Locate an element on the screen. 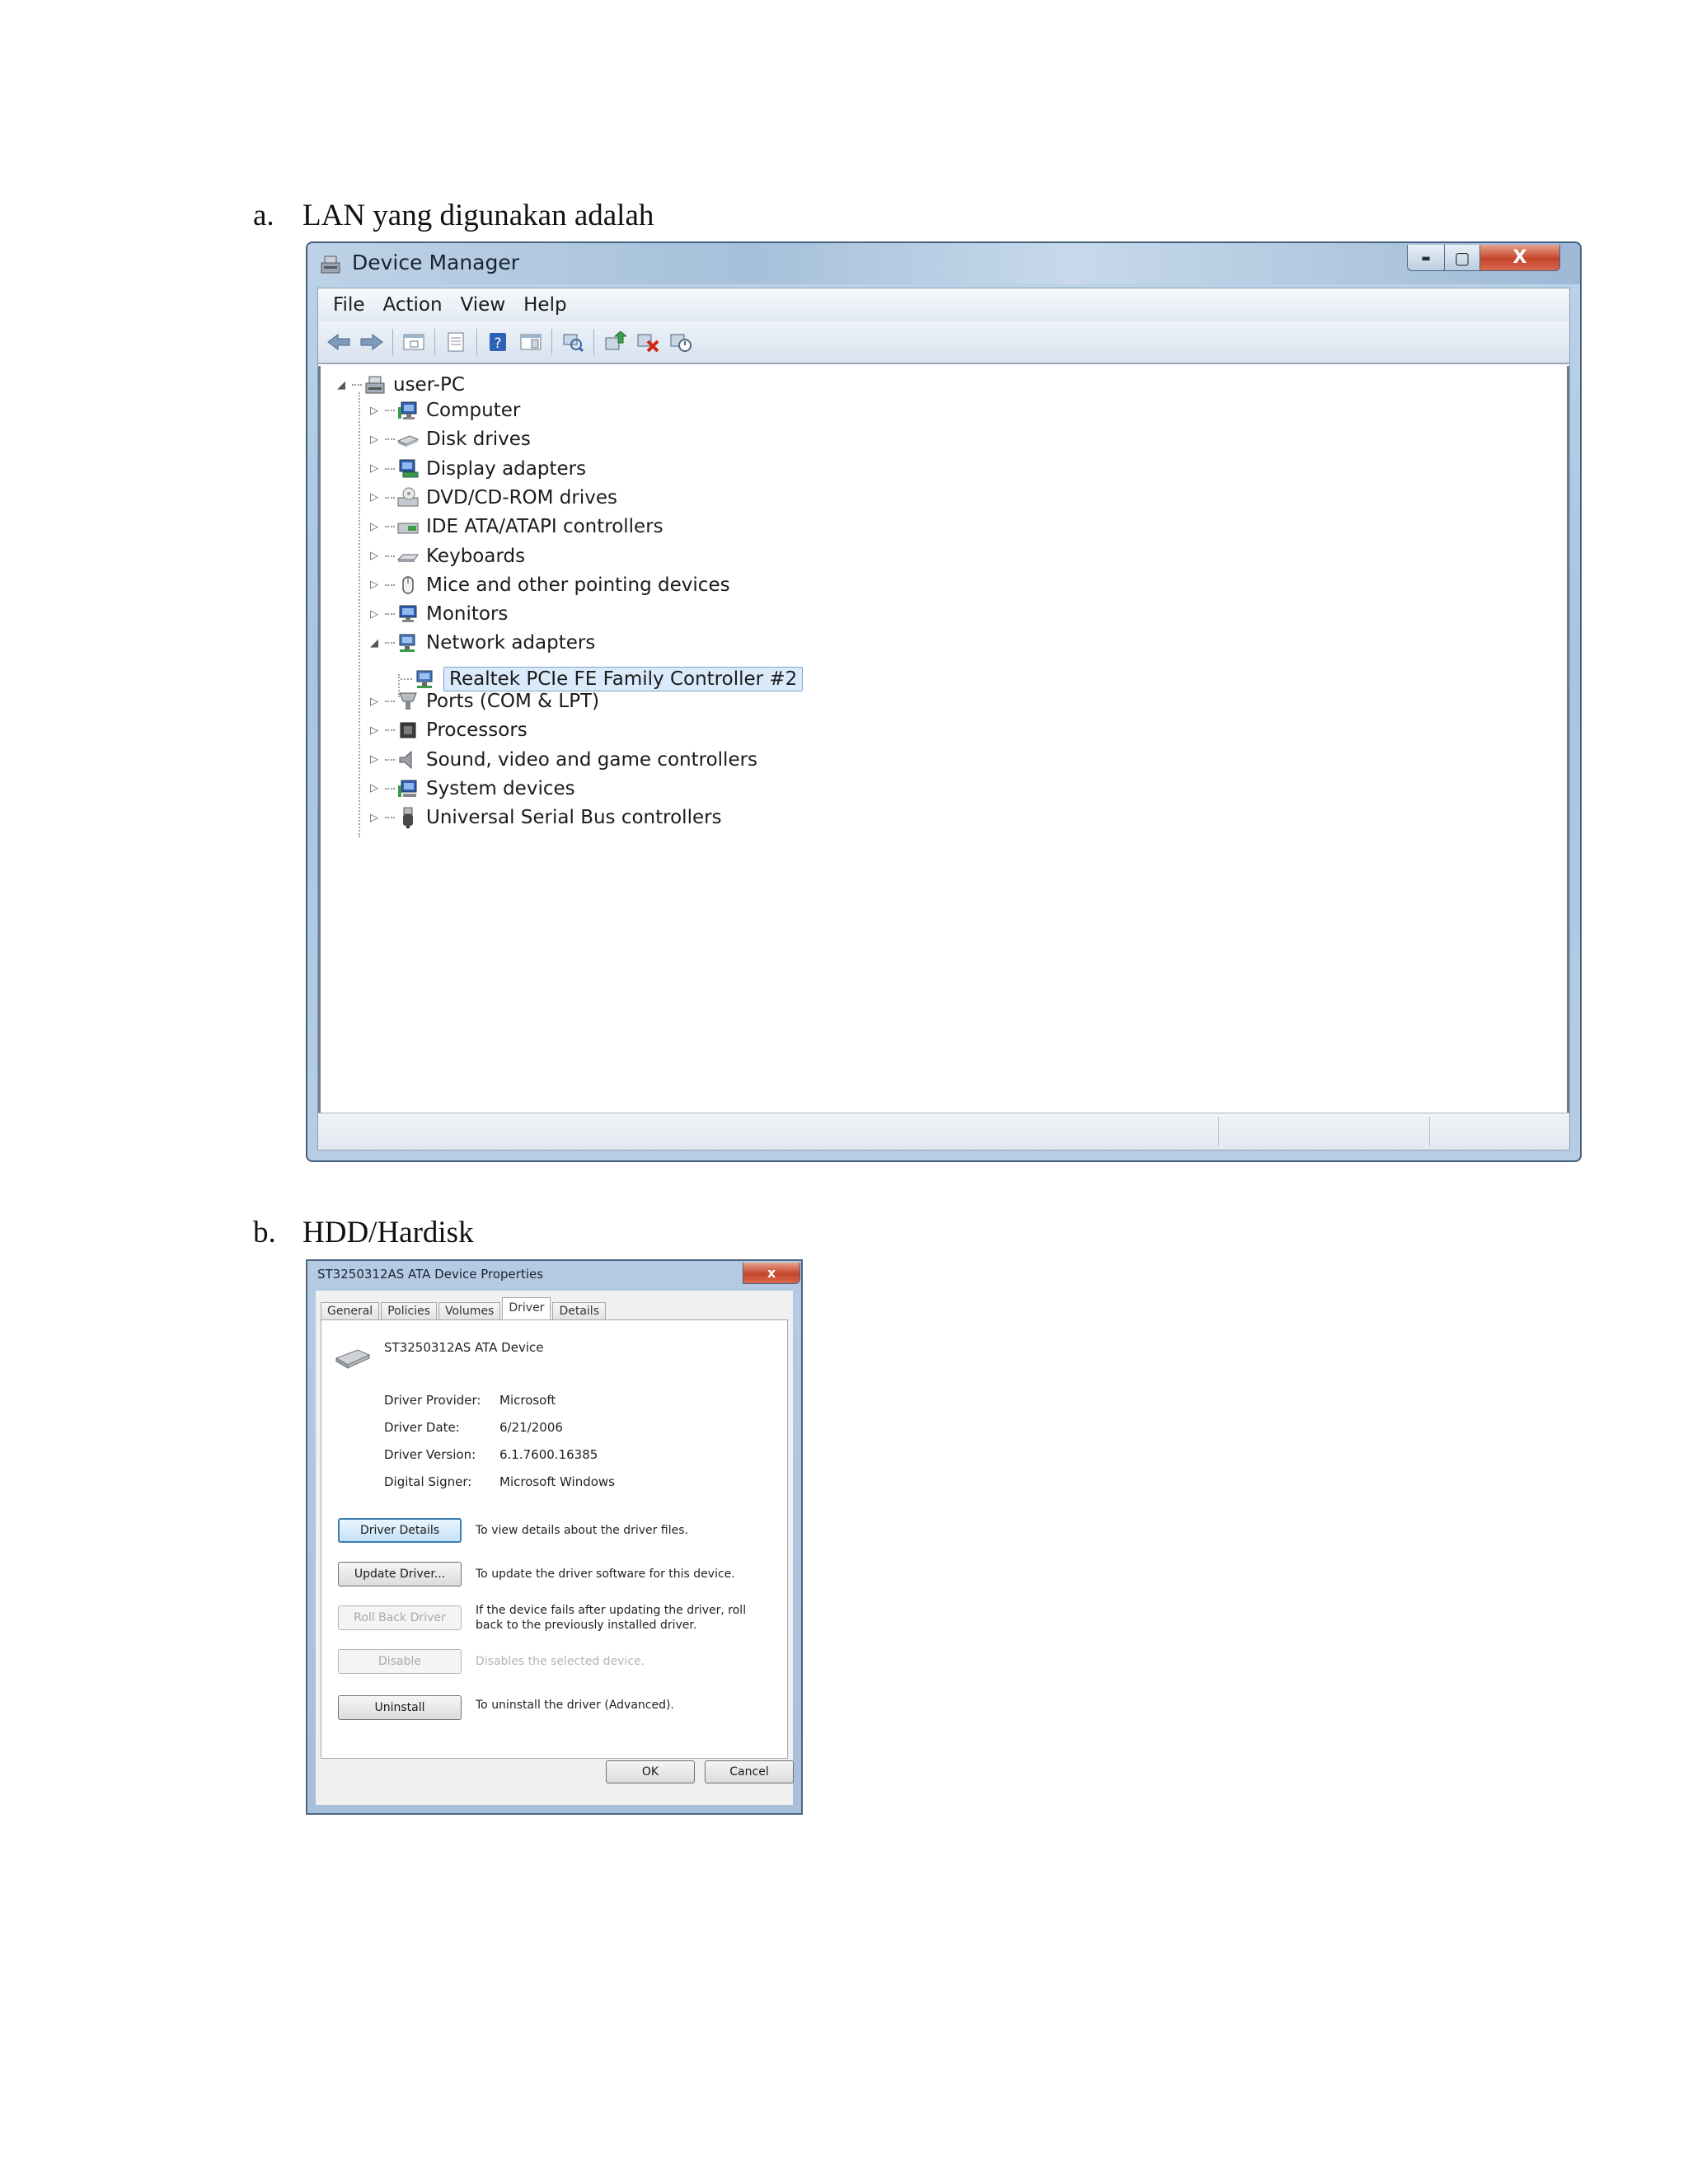  uninstall-icon is located at coordinates (648, 342).